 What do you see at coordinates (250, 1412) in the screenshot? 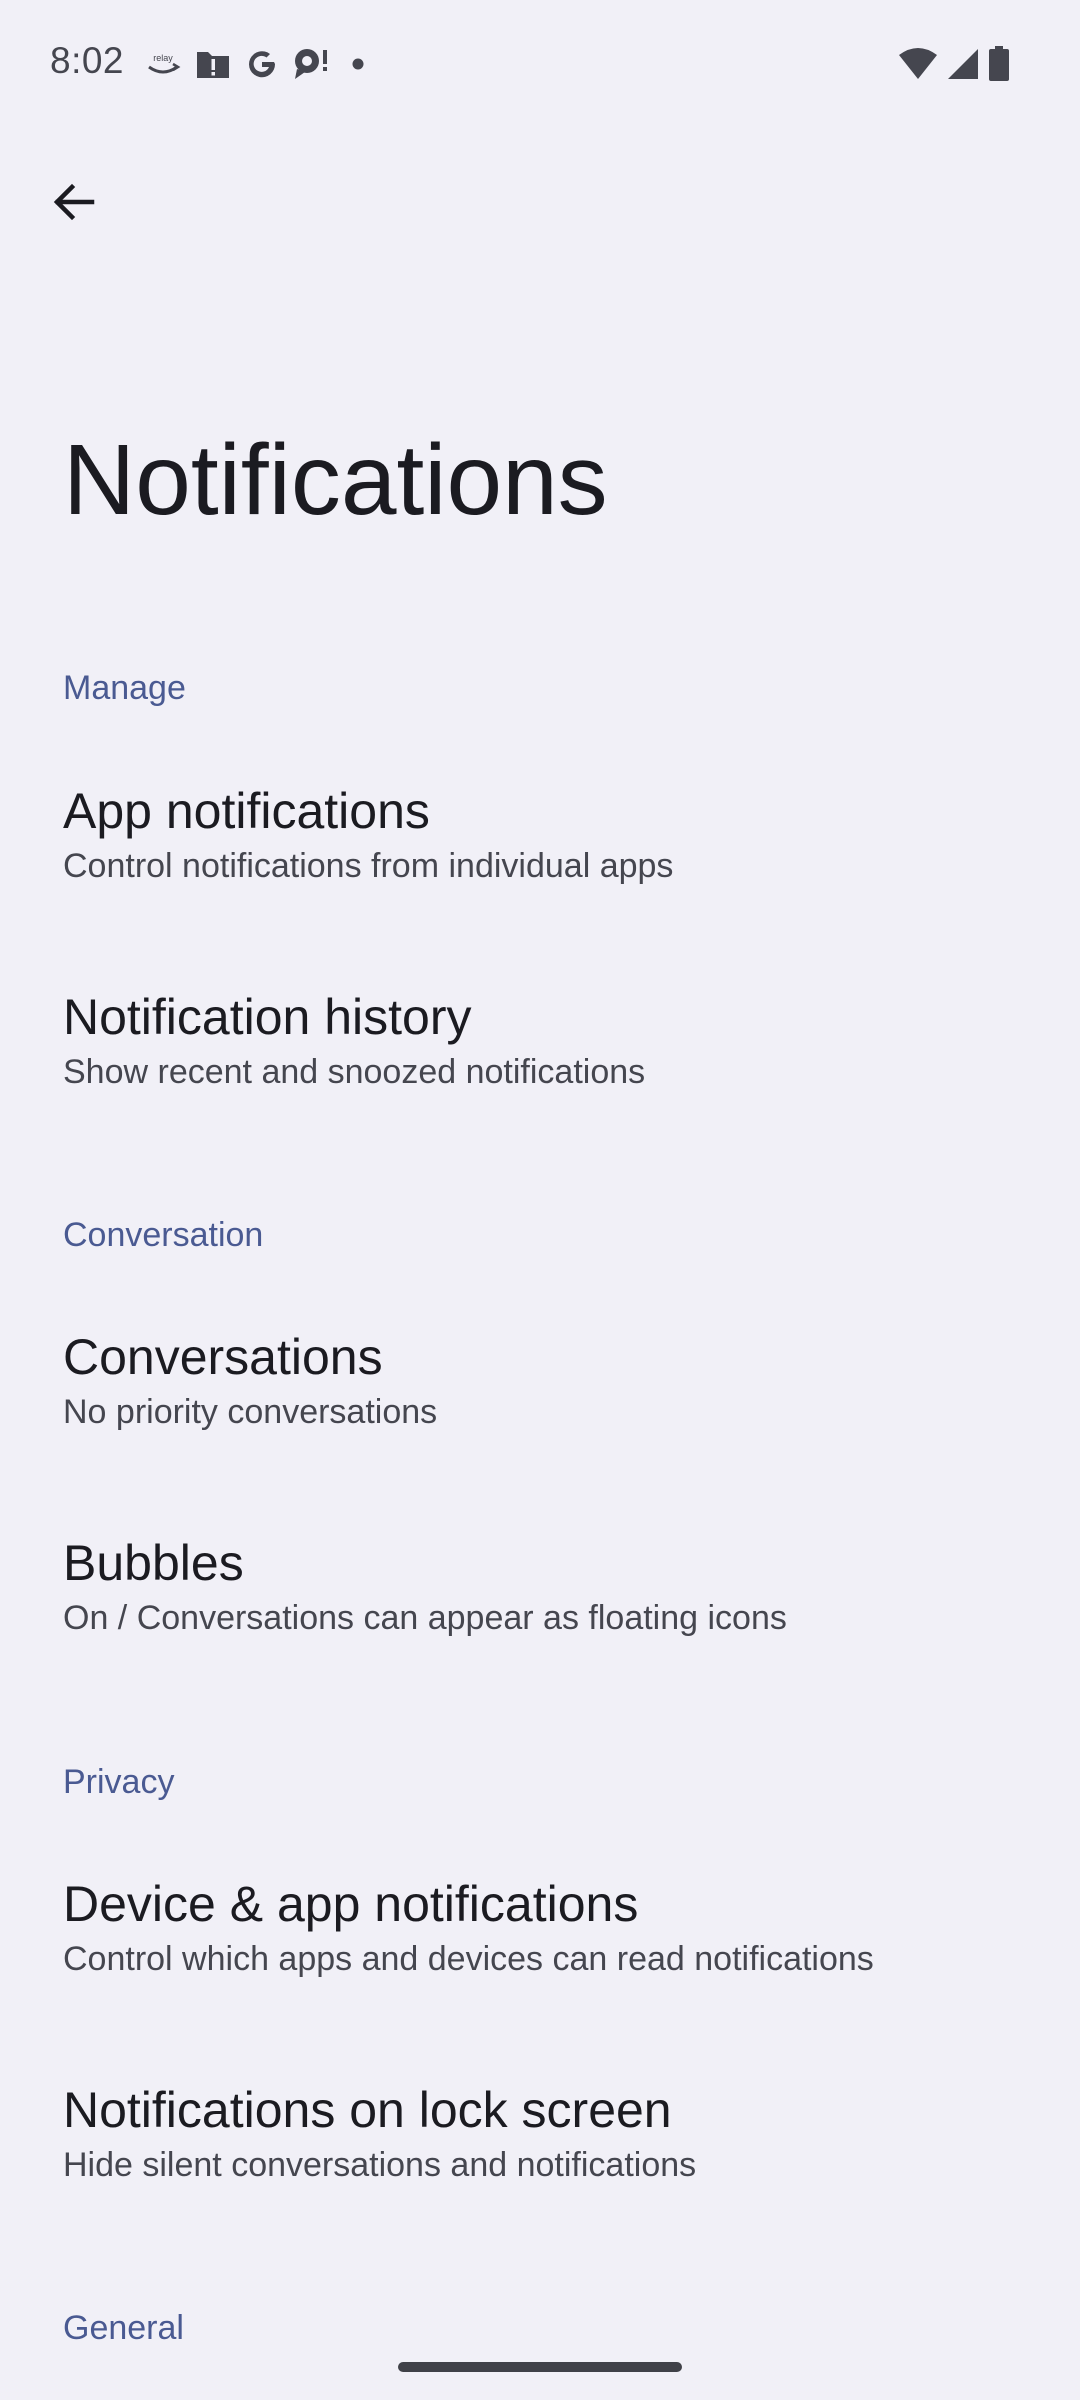
I see `pref-summary: No priority conversations` at bounding box center [250, 1412].